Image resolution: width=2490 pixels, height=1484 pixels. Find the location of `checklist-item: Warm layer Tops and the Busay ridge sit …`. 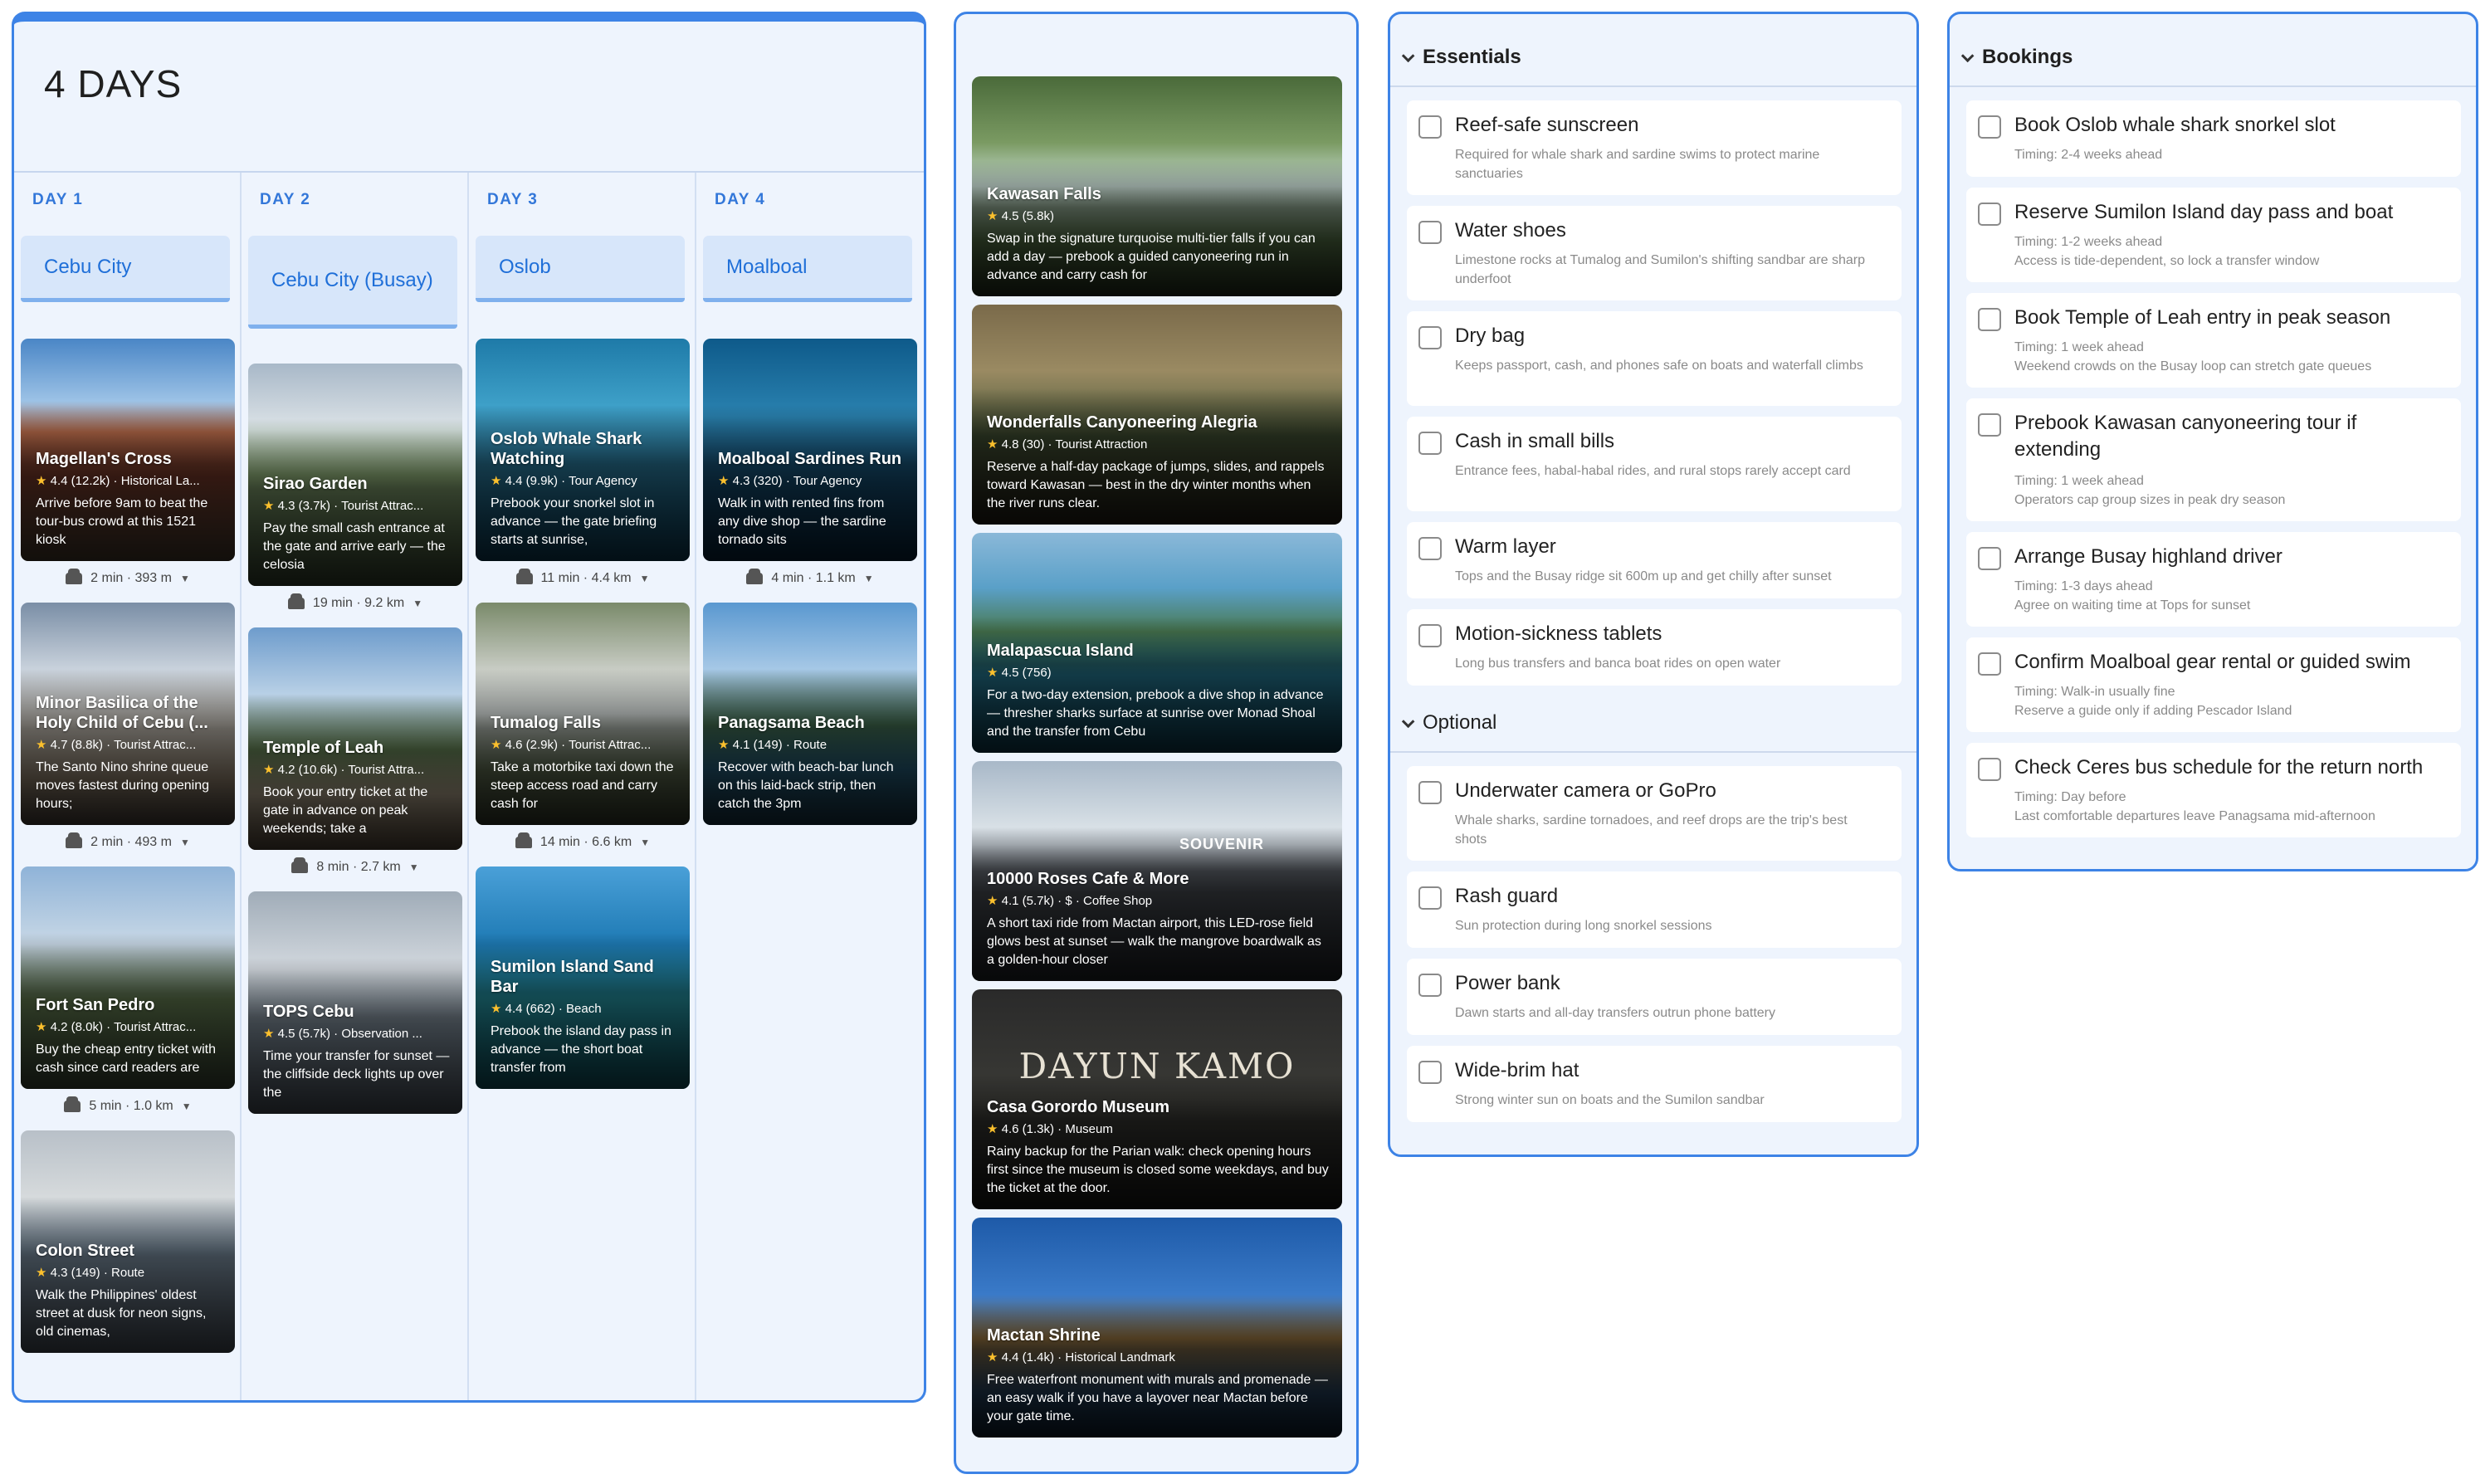

checklist-item: Warm layer Tops and the Busay ridge sit … is located at coordinates (1654, 560).